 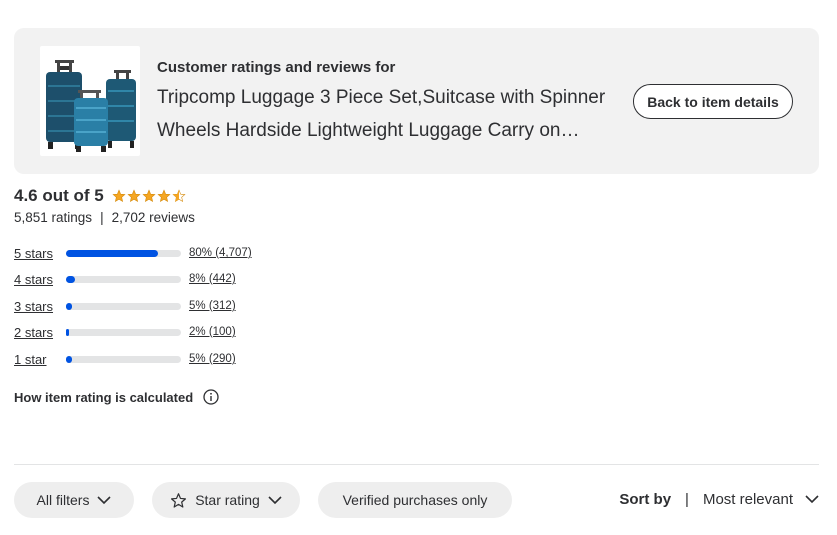 What do you see at coordinates (212, 332) in the screenshot?
I see `distribution-percent: 2% (100)` at bounding box center [212, 332].